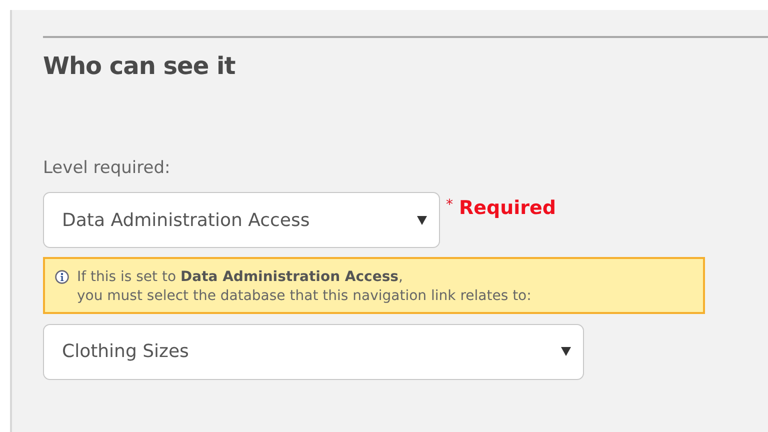 This screenshot has width=768, height=432. What do you see at coordinates (62, 277) in the screenshot?
I see `info-icon` at bounding box center [62, 277].